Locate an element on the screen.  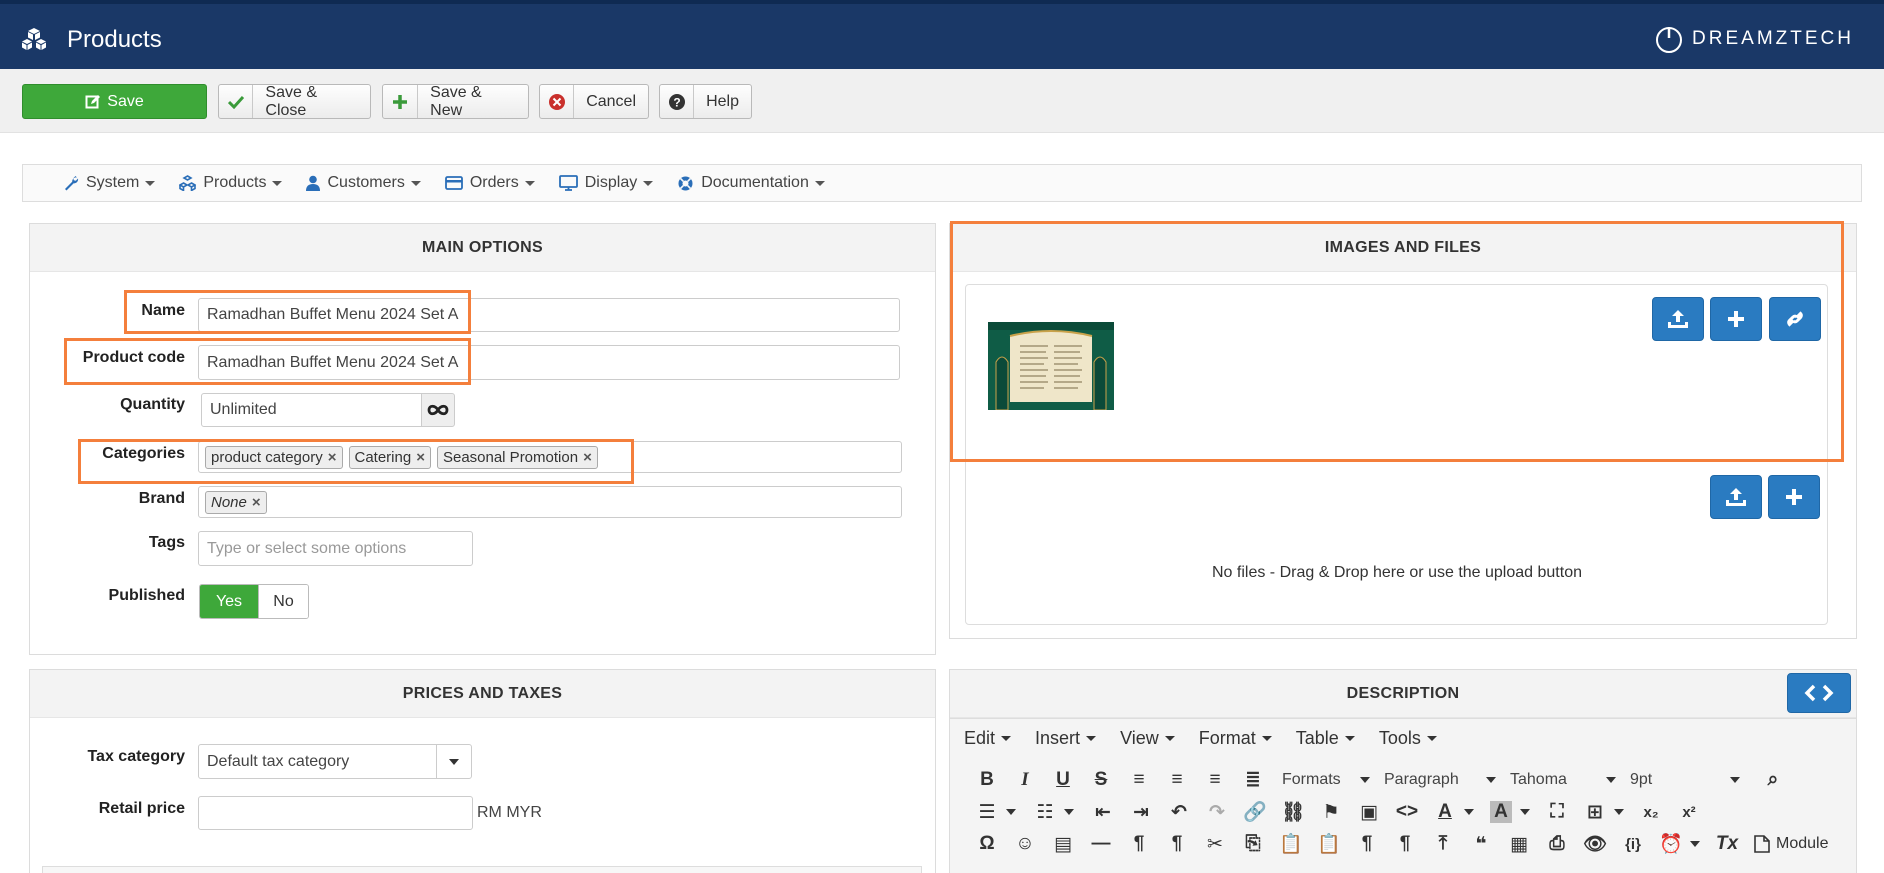
editor-menu-insert: Insert is located at coordinates (1066, 738).